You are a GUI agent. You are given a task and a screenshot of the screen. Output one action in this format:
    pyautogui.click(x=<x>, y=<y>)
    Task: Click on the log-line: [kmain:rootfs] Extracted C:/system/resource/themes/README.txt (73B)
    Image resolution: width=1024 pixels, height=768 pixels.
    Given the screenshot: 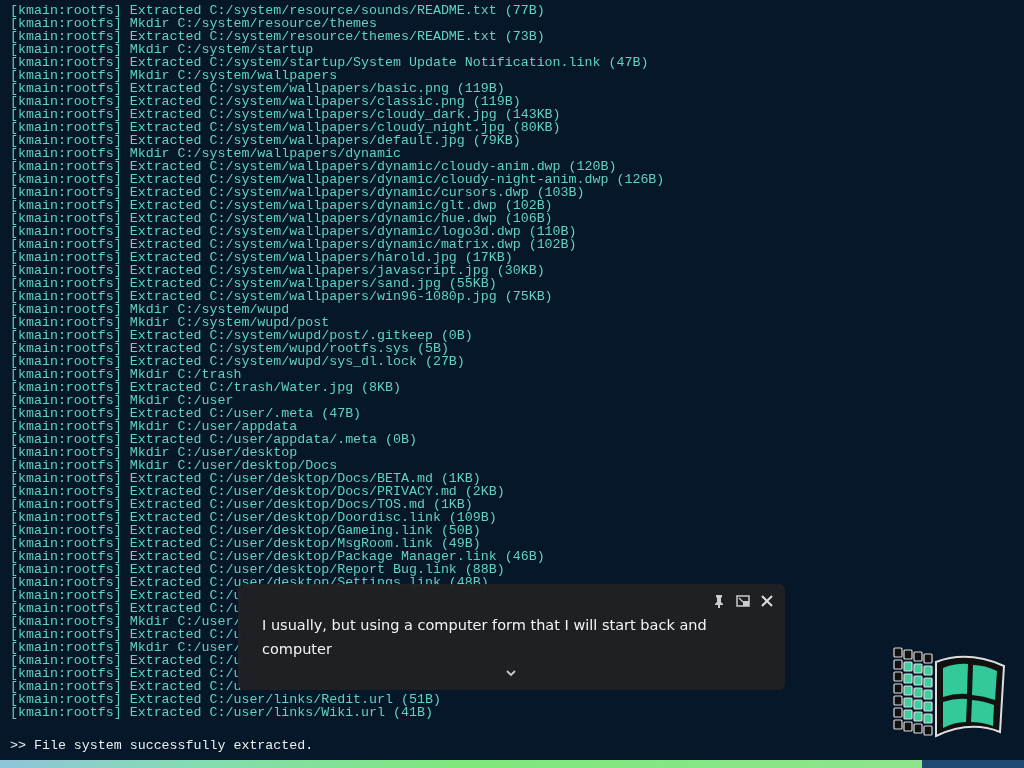 What is the action you would take?
    pyautogui.click(x=277, y=36)
    